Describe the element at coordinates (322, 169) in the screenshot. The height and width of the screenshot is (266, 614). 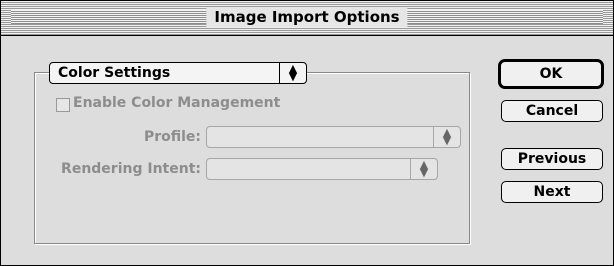
I see `rendering-intent-popup: ▲ ▼` at that location.